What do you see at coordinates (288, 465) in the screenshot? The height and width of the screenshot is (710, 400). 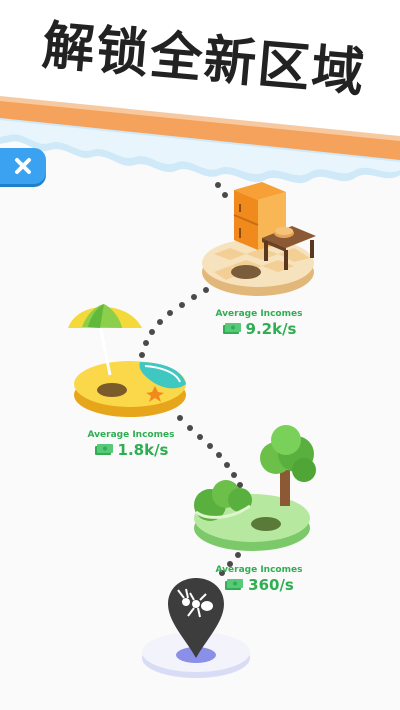 I see `tree-icon` at bounding box center [288, 465].